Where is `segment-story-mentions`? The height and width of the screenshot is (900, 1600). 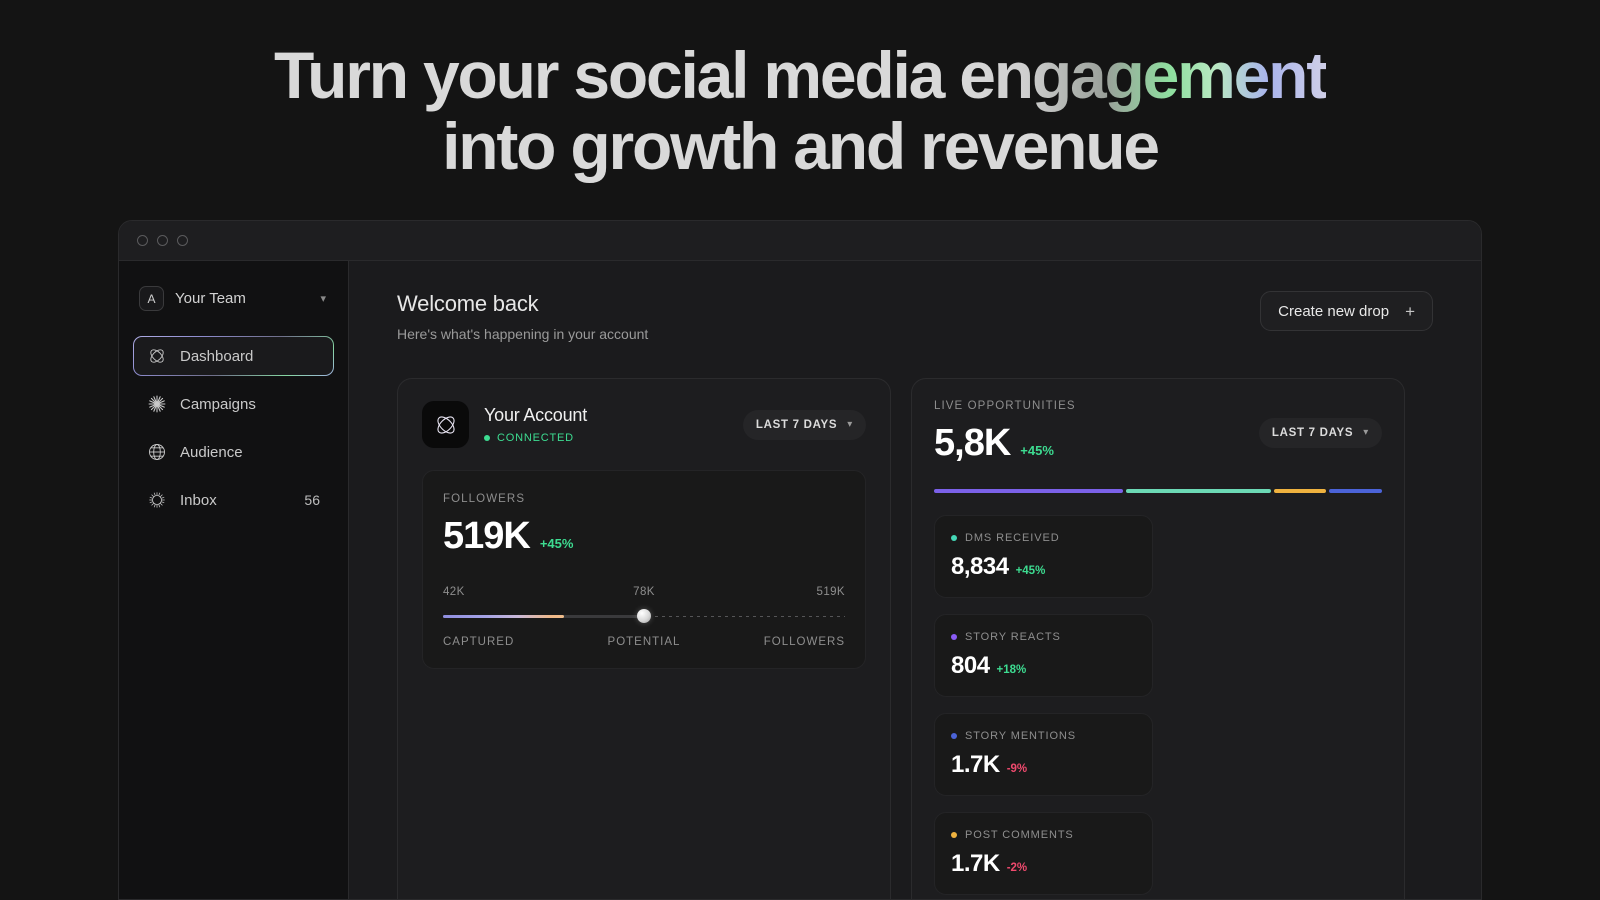 segment-story-mentions is located at coordinates (1300, 491).